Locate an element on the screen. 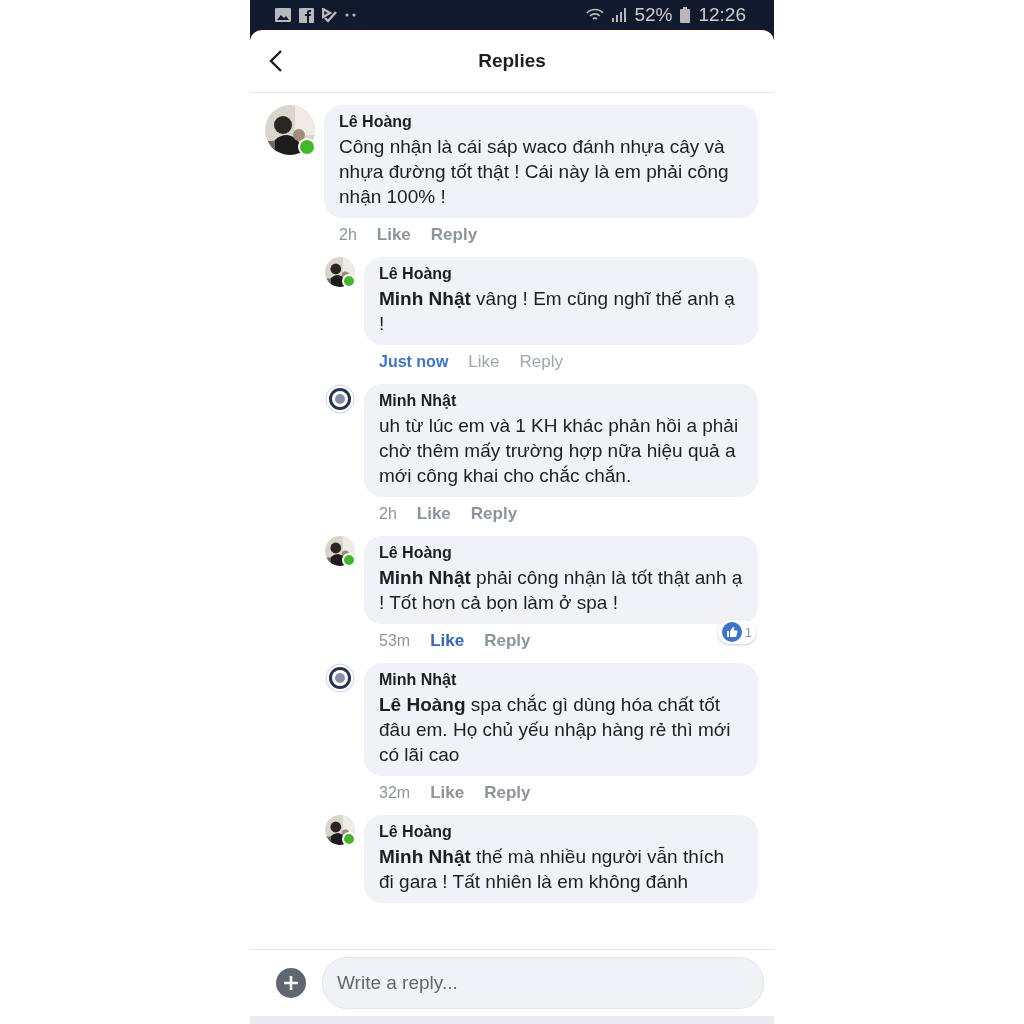  comment-text: Công nhận là cái sáp waco đánh nhựa cây và nhựa đường tốt thật ! Cái này là em phải công nhận 100% ! is located at coordinates (534, 172).